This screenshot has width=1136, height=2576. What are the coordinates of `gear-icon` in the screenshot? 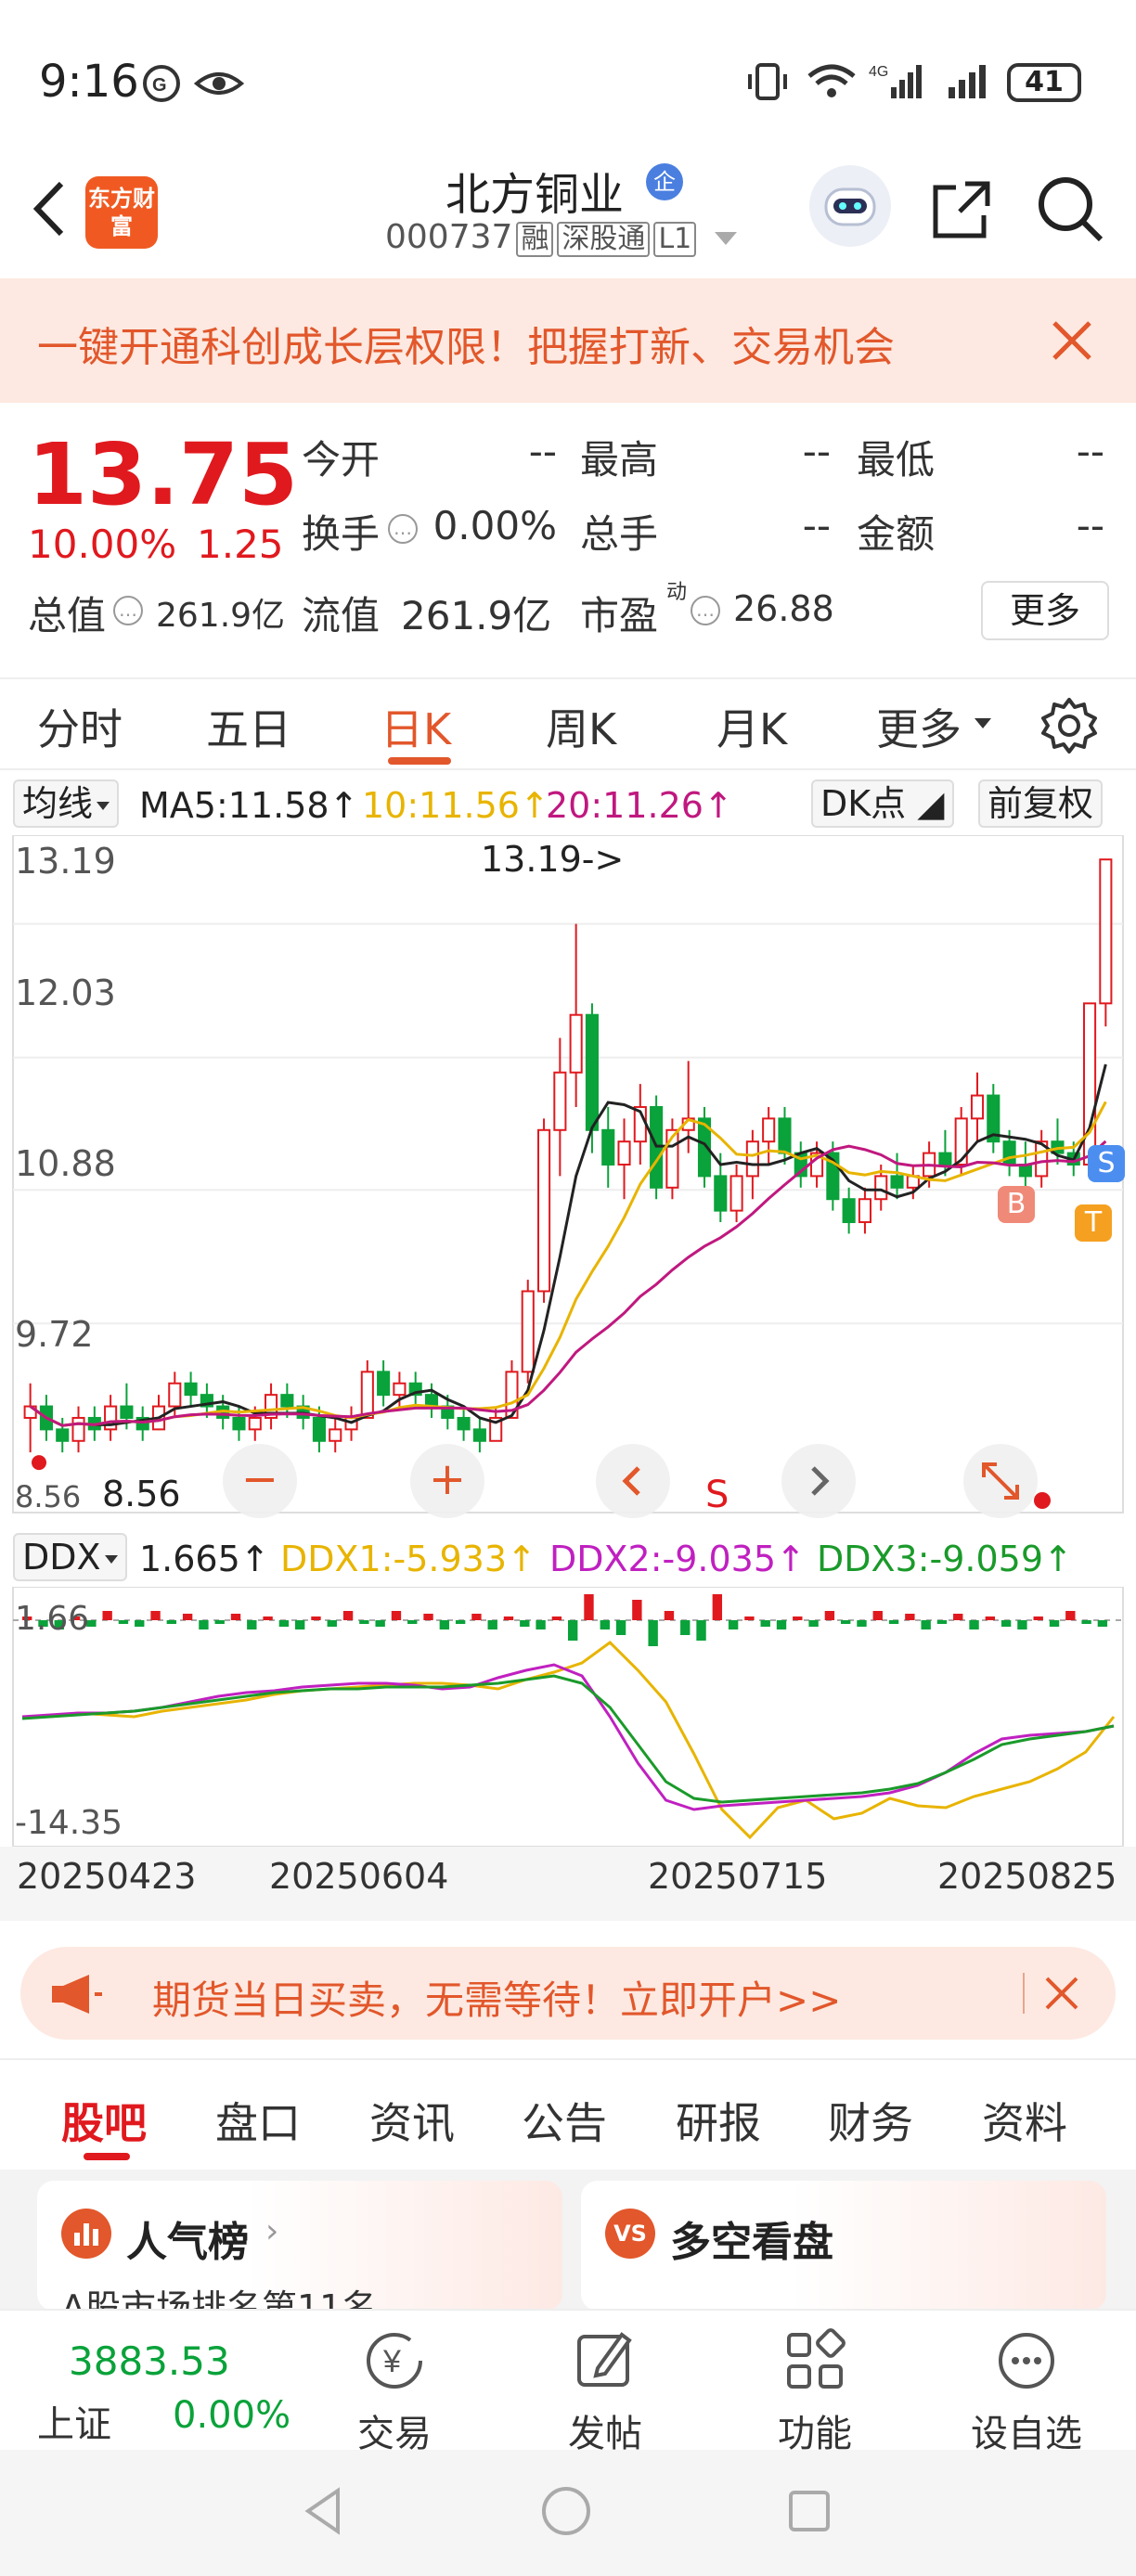 It's located at (1069, 725).